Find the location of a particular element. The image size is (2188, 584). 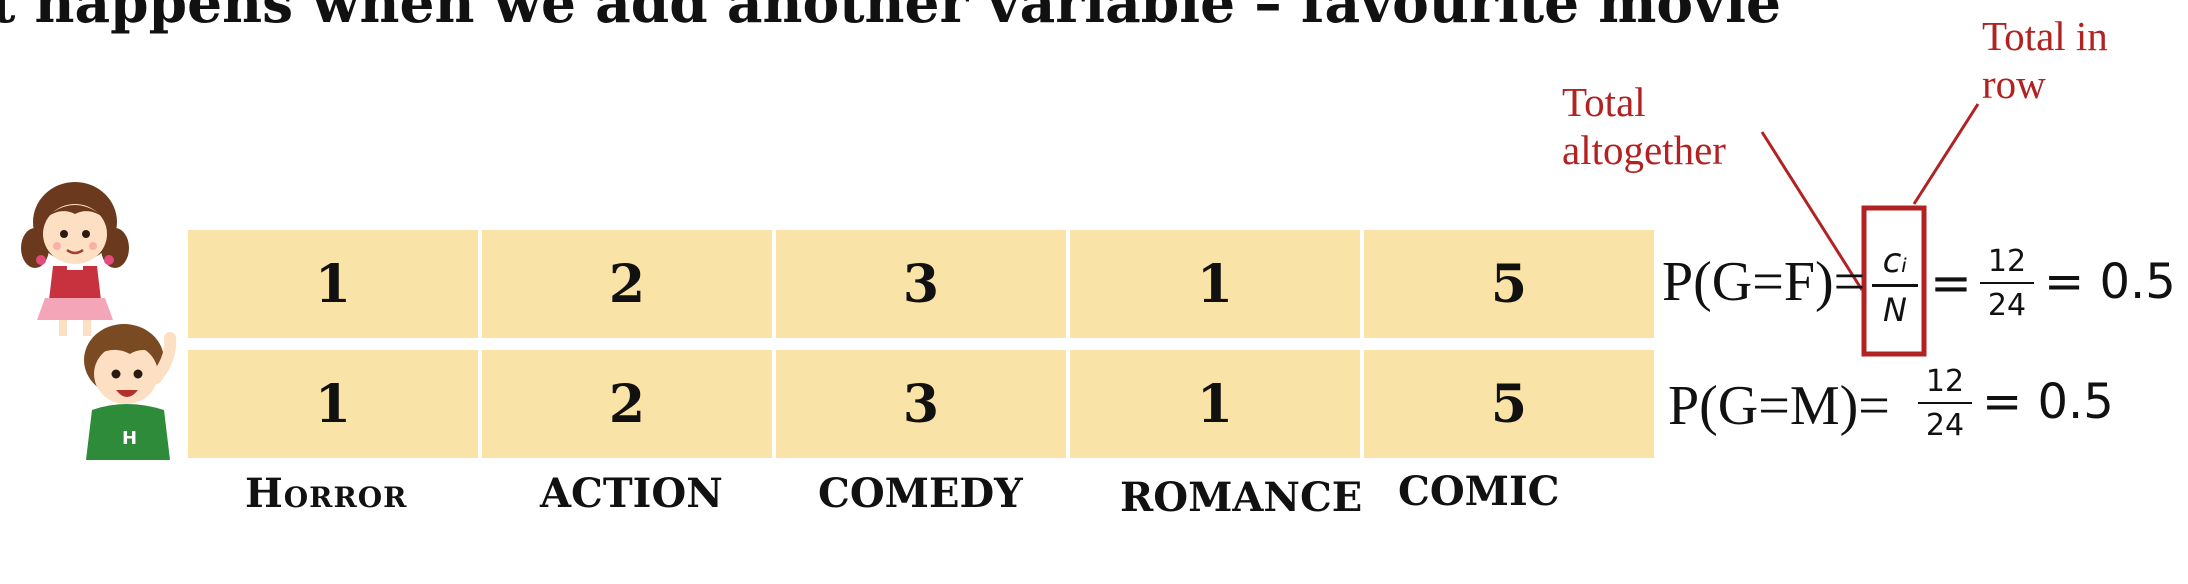

fraction-denominator: N is located at coordinates (1895, 310).